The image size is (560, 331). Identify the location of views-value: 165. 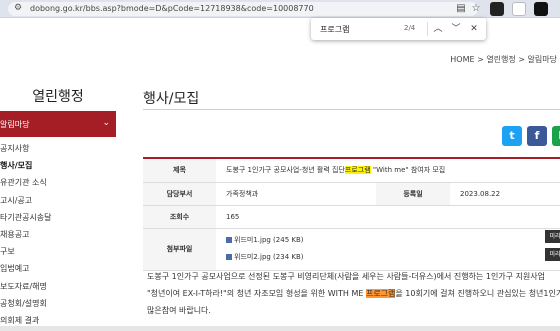
(388, 217).